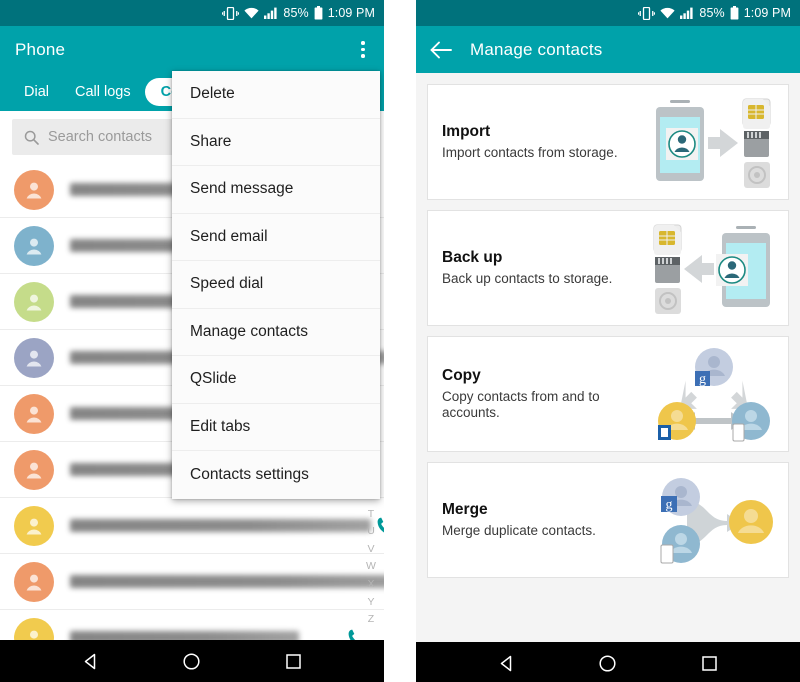 This screenshot has width=800, height=682. What do you see at coordinates (192, 49) in the screenshot?
I see `app-bar-left: Phone` at bounding box center [192, 49].